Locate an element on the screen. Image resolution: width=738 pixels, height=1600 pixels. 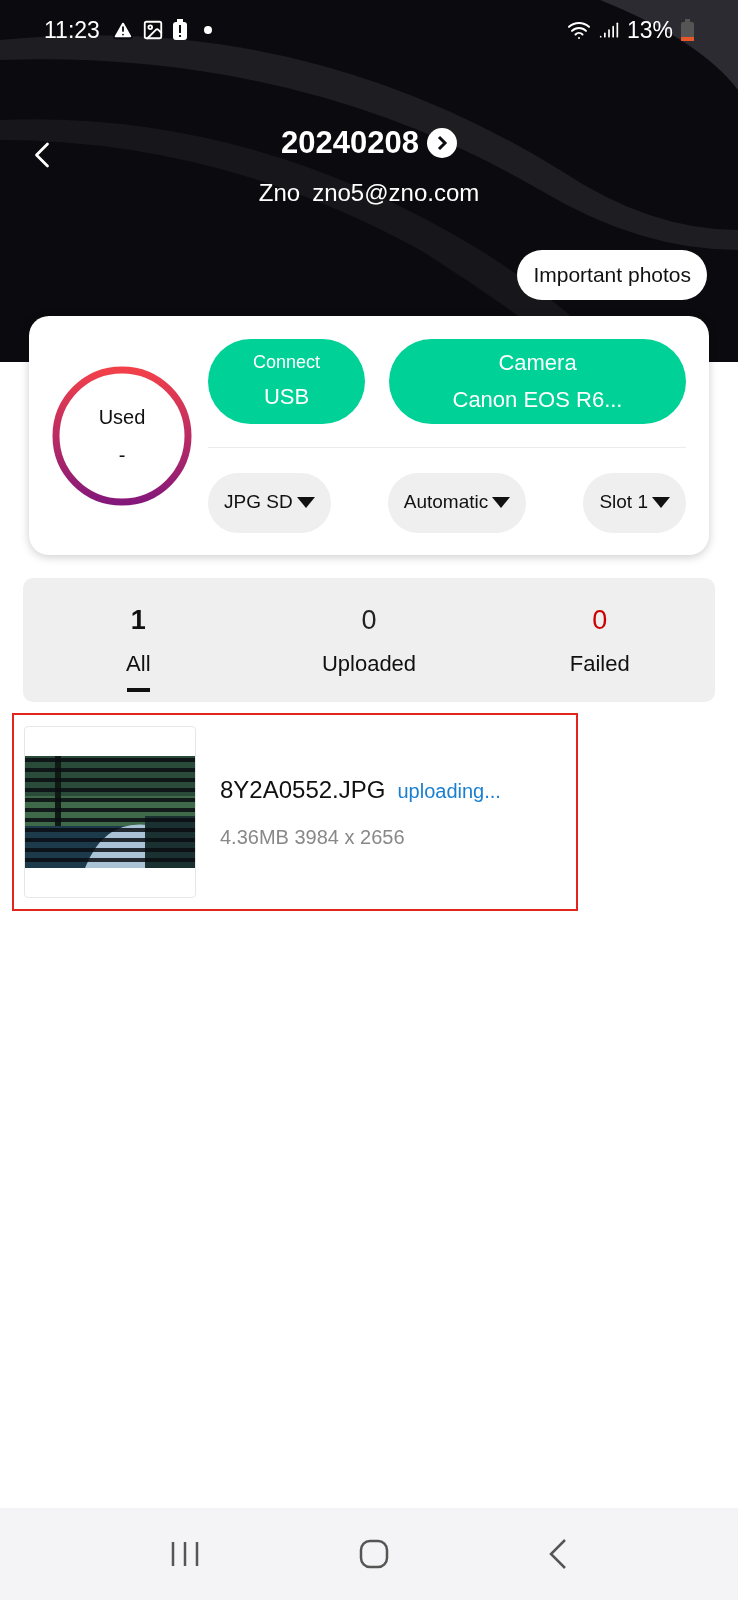
chevron-circle-icon is located at coordinates (441, 143).